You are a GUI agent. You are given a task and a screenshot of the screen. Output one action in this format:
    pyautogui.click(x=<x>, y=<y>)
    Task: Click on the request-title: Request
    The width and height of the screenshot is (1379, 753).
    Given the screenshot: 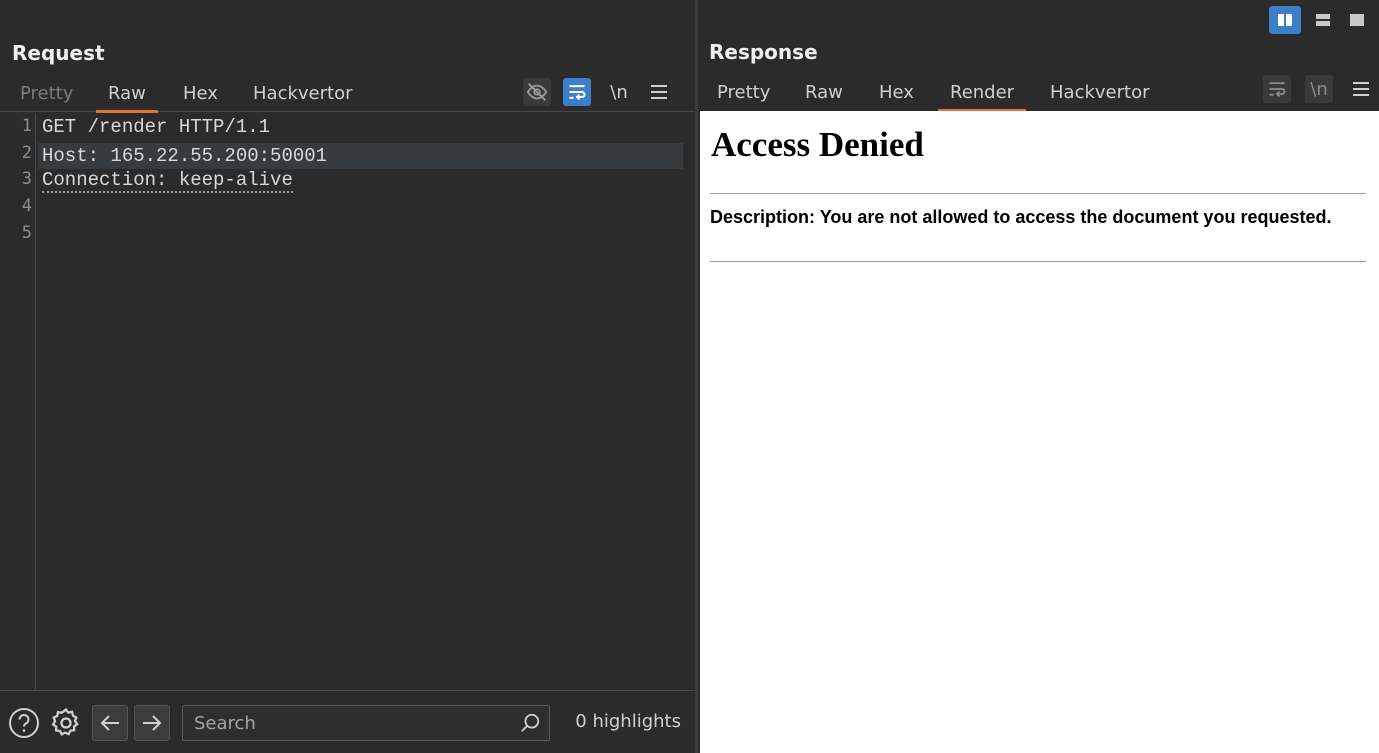 What is the action you would take?
    pyautogui.click(x=58, y=53)
    